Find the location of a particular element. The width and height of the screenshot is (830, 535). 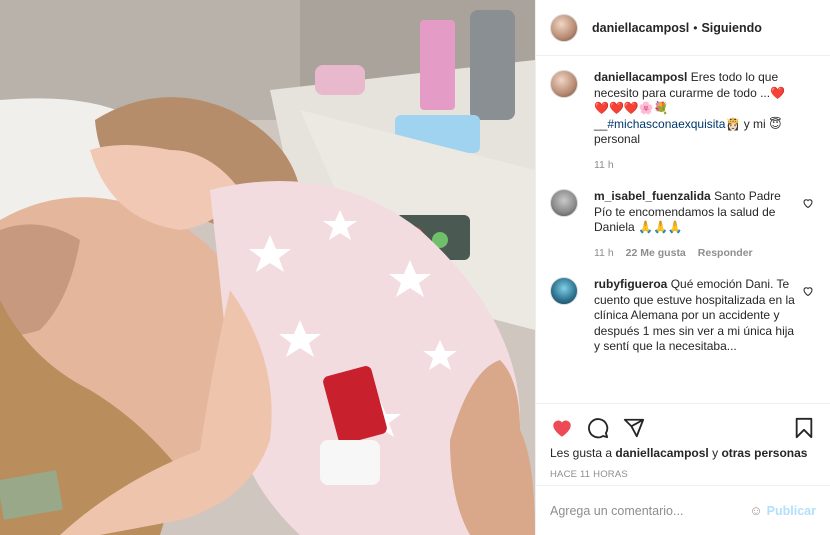

comment-username: rubyfigueroa is located at coordinates (630, 284).